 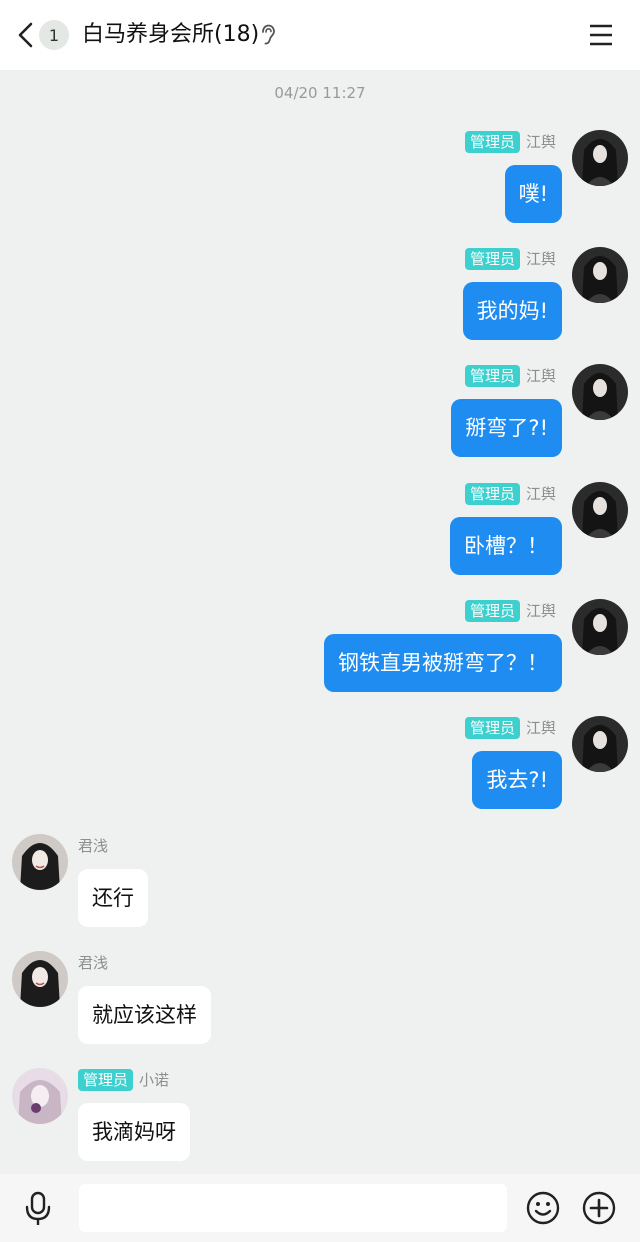 I want to click on message-row: 管理员 江舆 钢铁直男被掰弯了？！, so click(x=320, y=654).